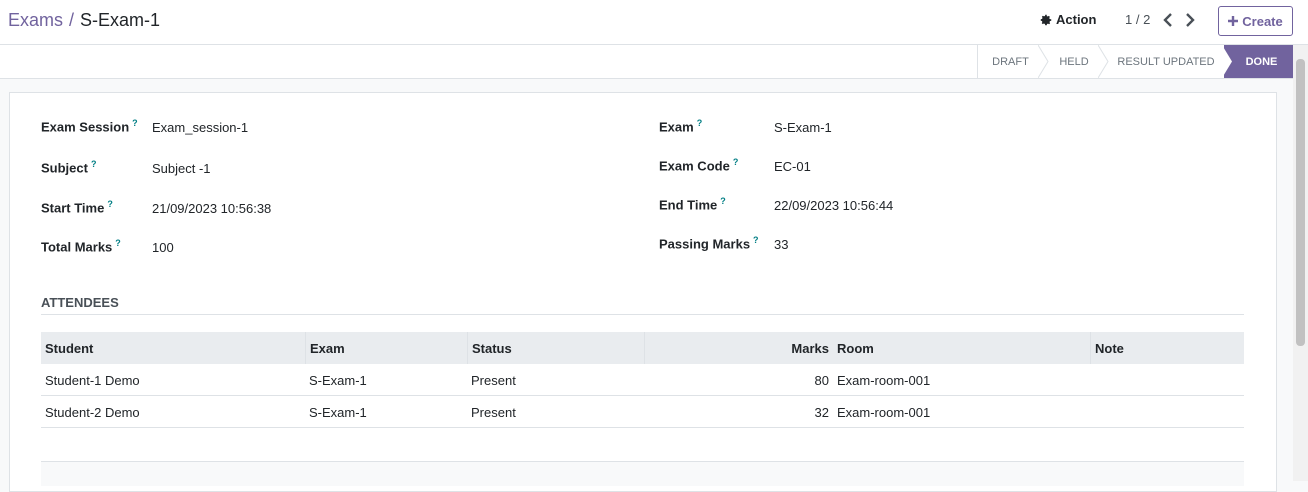 Image resolution: width=1308 pixels, height=492 pixels. What do you see at coordinates (1262, 21) in the screenshot?
I see `create-button-label: Create` at bounding box center [1262, 21].